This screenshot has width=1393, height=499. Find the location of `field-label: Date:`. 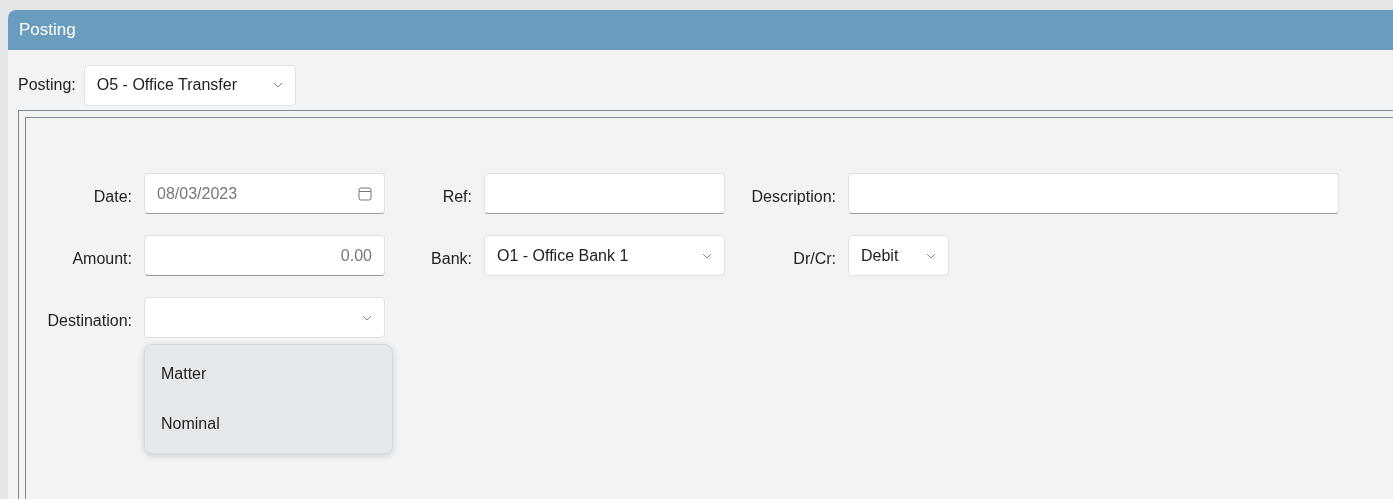

field-label: Date: is located at coordinates (112, 196).